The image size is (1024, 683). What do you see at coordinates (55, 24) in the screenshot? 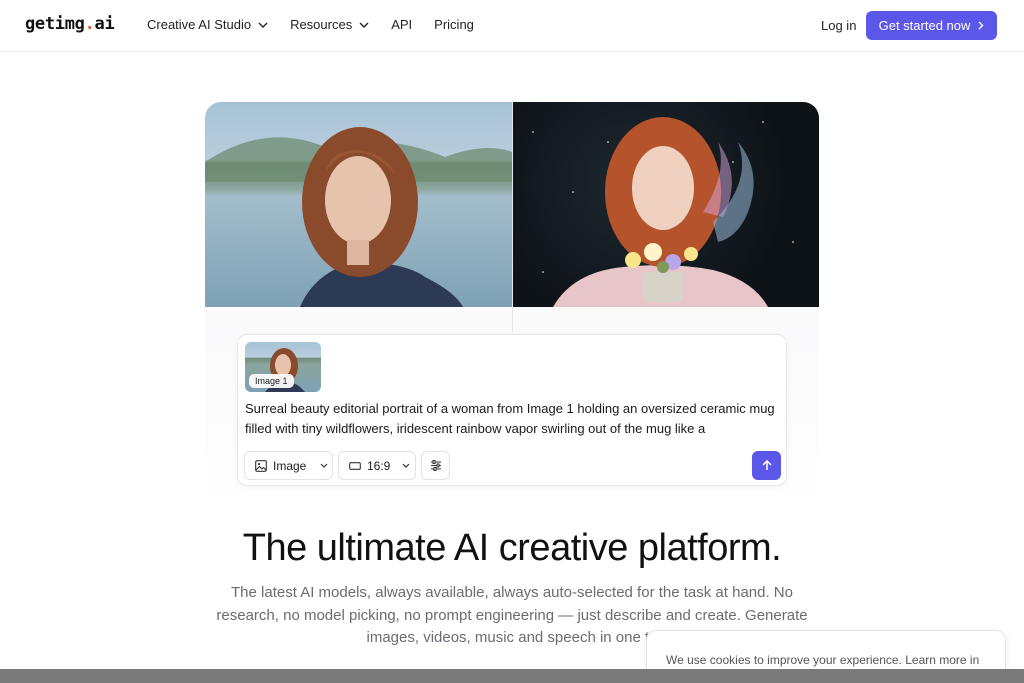
I see `logo-wordmark: getimg` at bounding box center [55, 24].